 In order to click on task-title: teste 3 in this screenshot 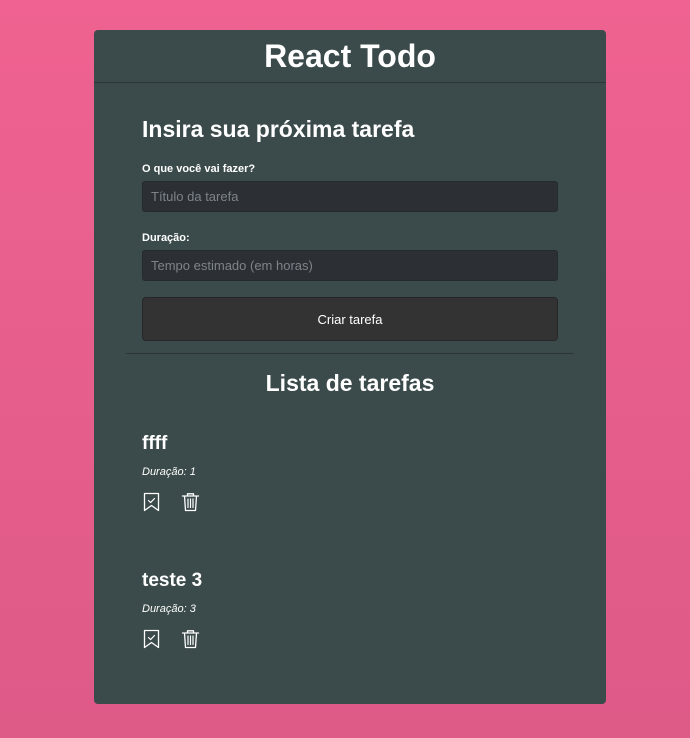, I will do `click(172, 580)`.